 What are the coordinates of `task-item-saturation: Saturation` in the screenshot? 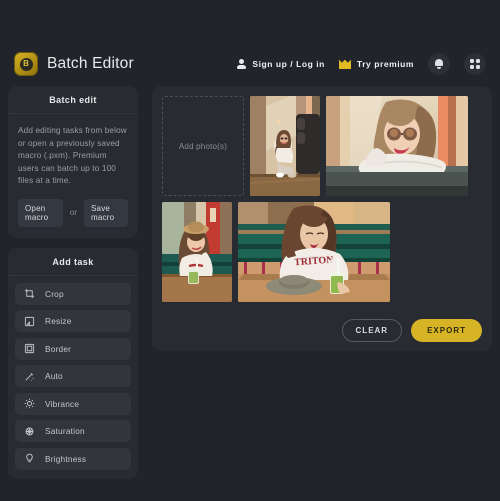 It's located at (73, 431).